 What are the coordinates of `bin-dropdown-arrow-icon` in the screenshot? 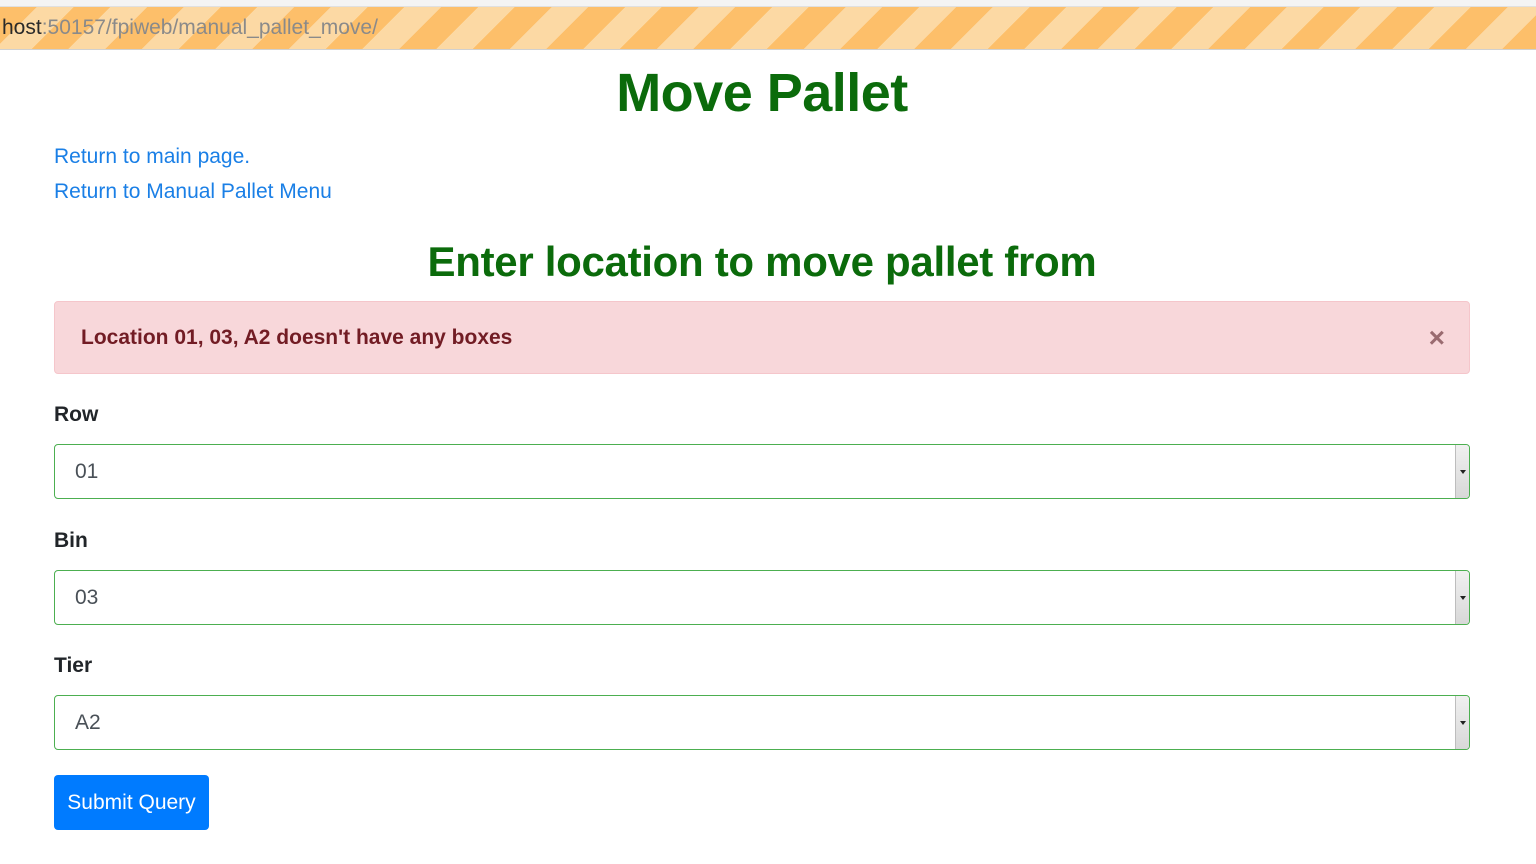 It's located at (1462, 597).